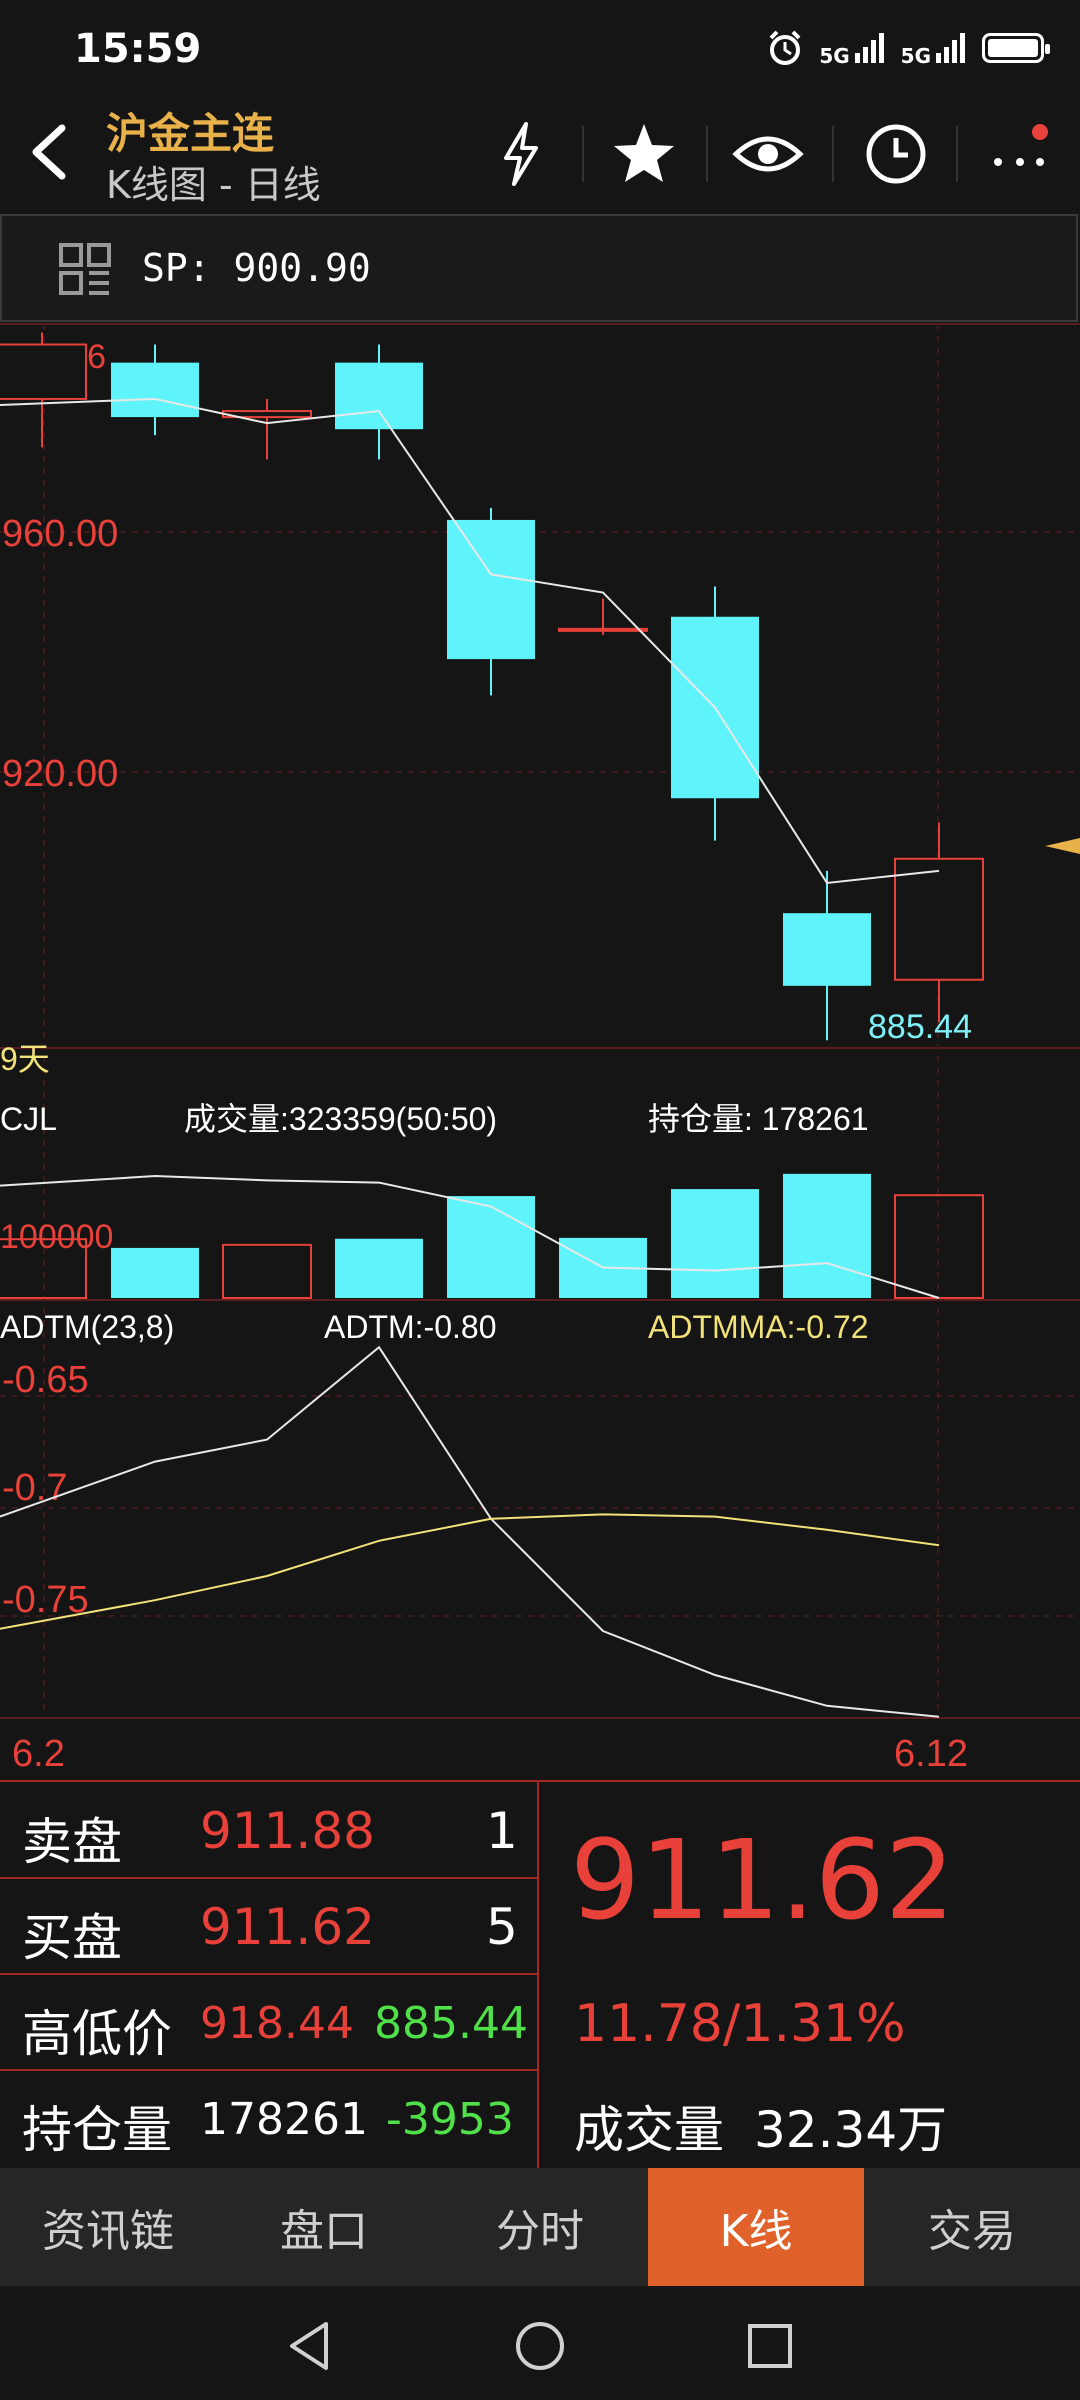 The image size is (1080, 2400). Describe the element at coordinates (756, 2227) in the screenshot. I see `tab-kline: K线` at that location.